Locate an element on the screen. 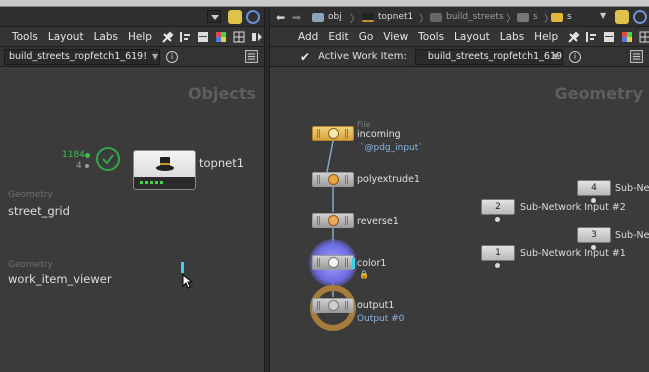 This screenshot has height=372, width=649. cook-complete-check-icon is located at coordinates (108, 159).